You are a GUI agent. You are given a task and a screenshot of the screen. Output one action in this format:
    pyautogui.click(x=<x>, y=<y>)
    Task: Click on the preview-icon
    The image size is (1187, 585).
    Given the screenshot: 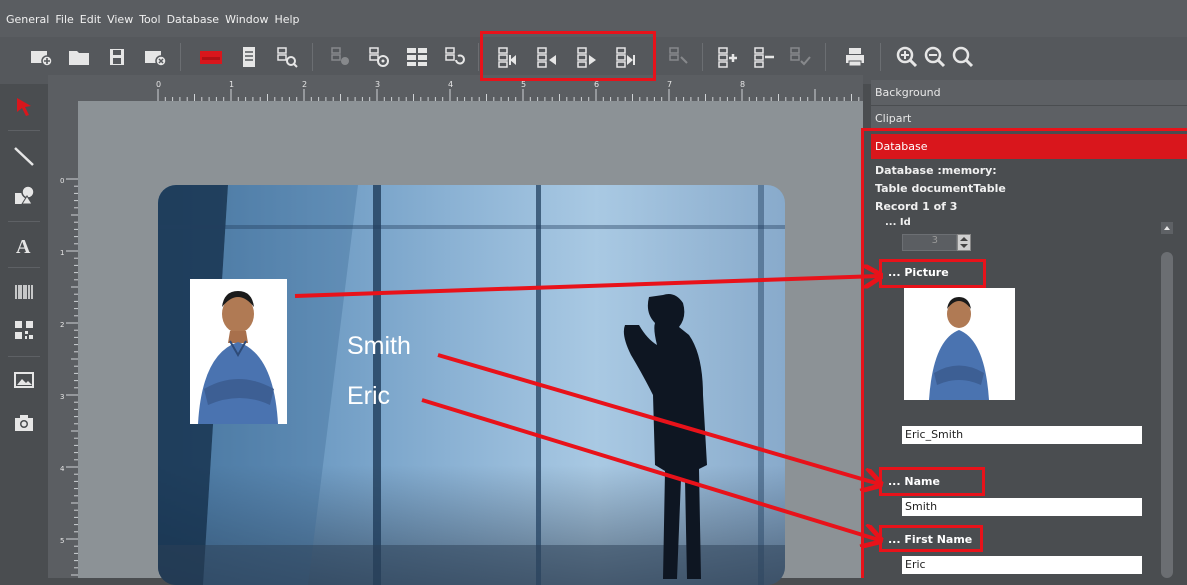 What is the action you would take?
    pyautogui.click(x=287, y=57)
    